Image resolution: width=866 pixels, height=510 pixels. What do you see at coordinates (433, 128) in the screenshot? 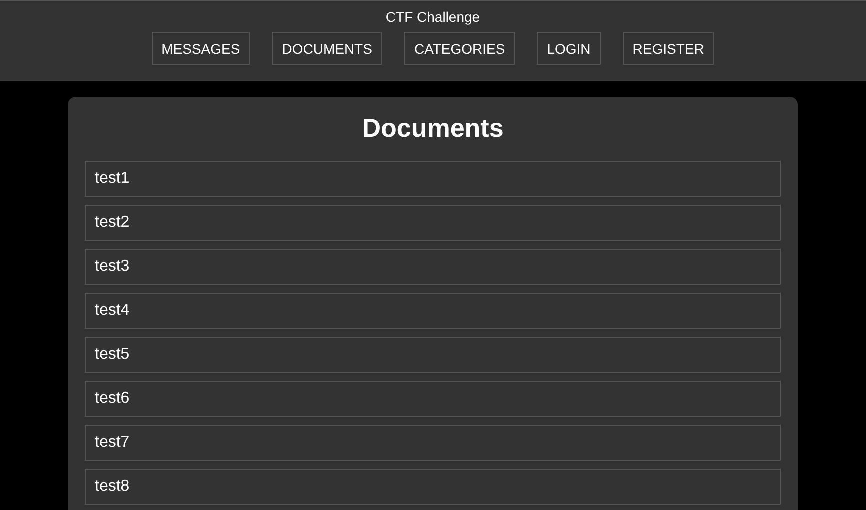
I see `page-heading: Documents` at bounding box center [433, 128].